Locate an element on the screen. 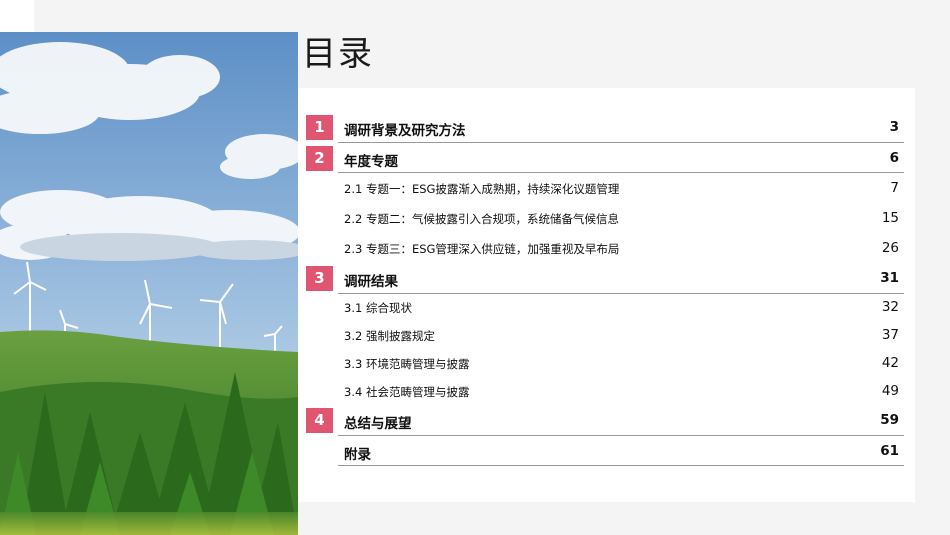 Image resolution: width=950 pixels, height=535 pixels. section-number-badge: 4 is located at coordinates (319, 420).